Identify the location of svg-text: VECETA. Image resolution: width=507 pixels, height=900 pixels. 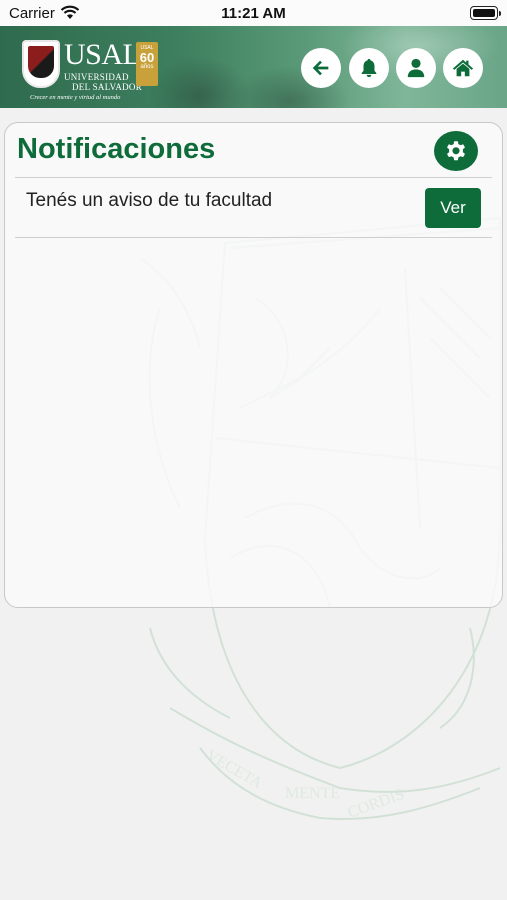
(234, 770).